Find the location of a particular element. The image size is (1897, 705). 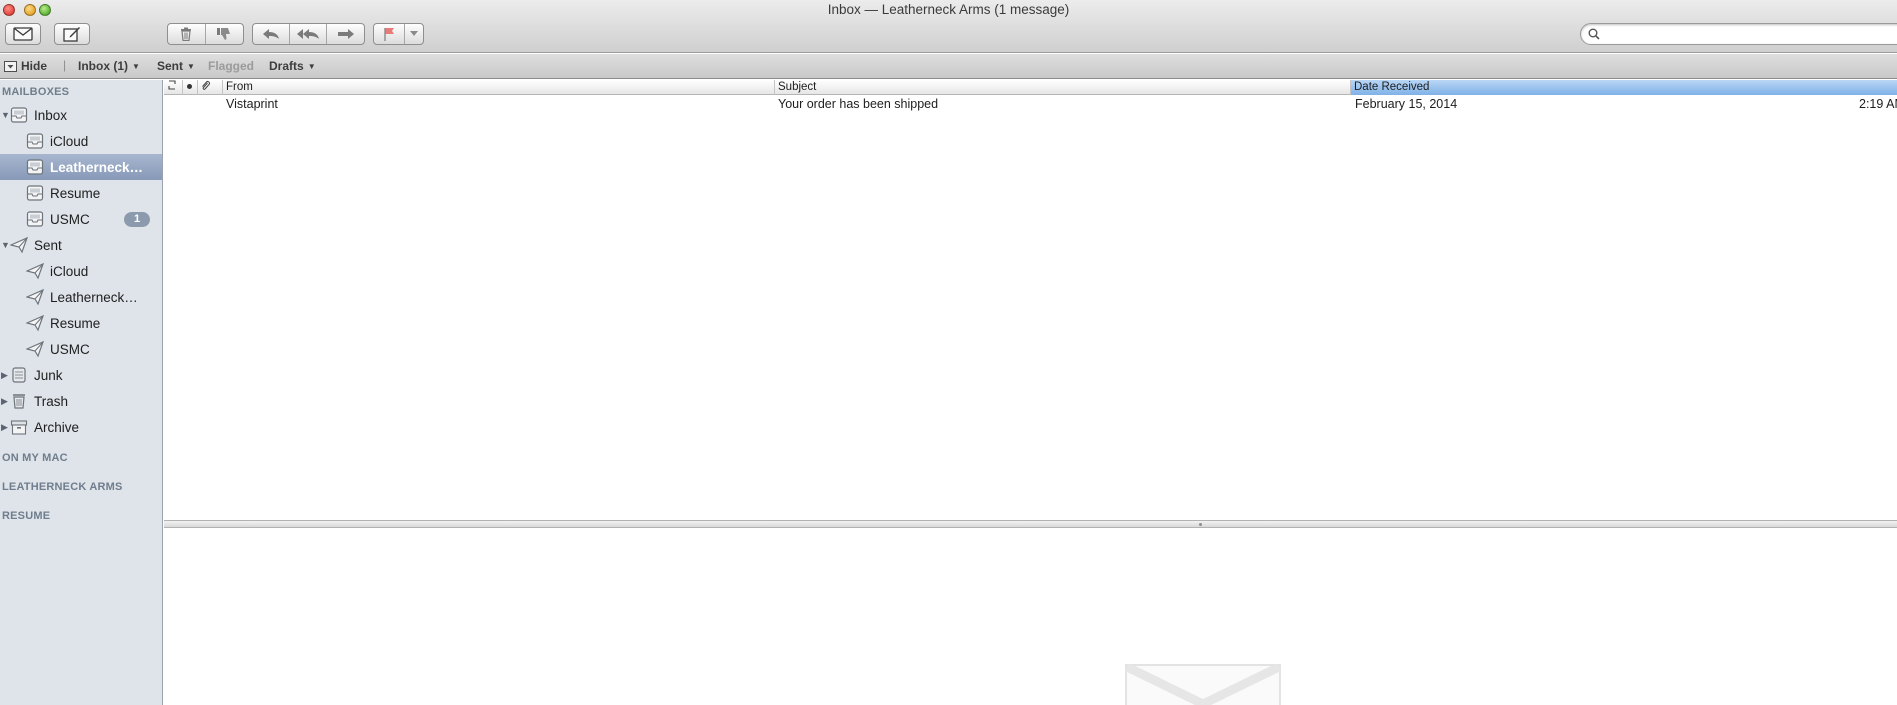

hide-label: Hide is located at coordinates (34, 66).